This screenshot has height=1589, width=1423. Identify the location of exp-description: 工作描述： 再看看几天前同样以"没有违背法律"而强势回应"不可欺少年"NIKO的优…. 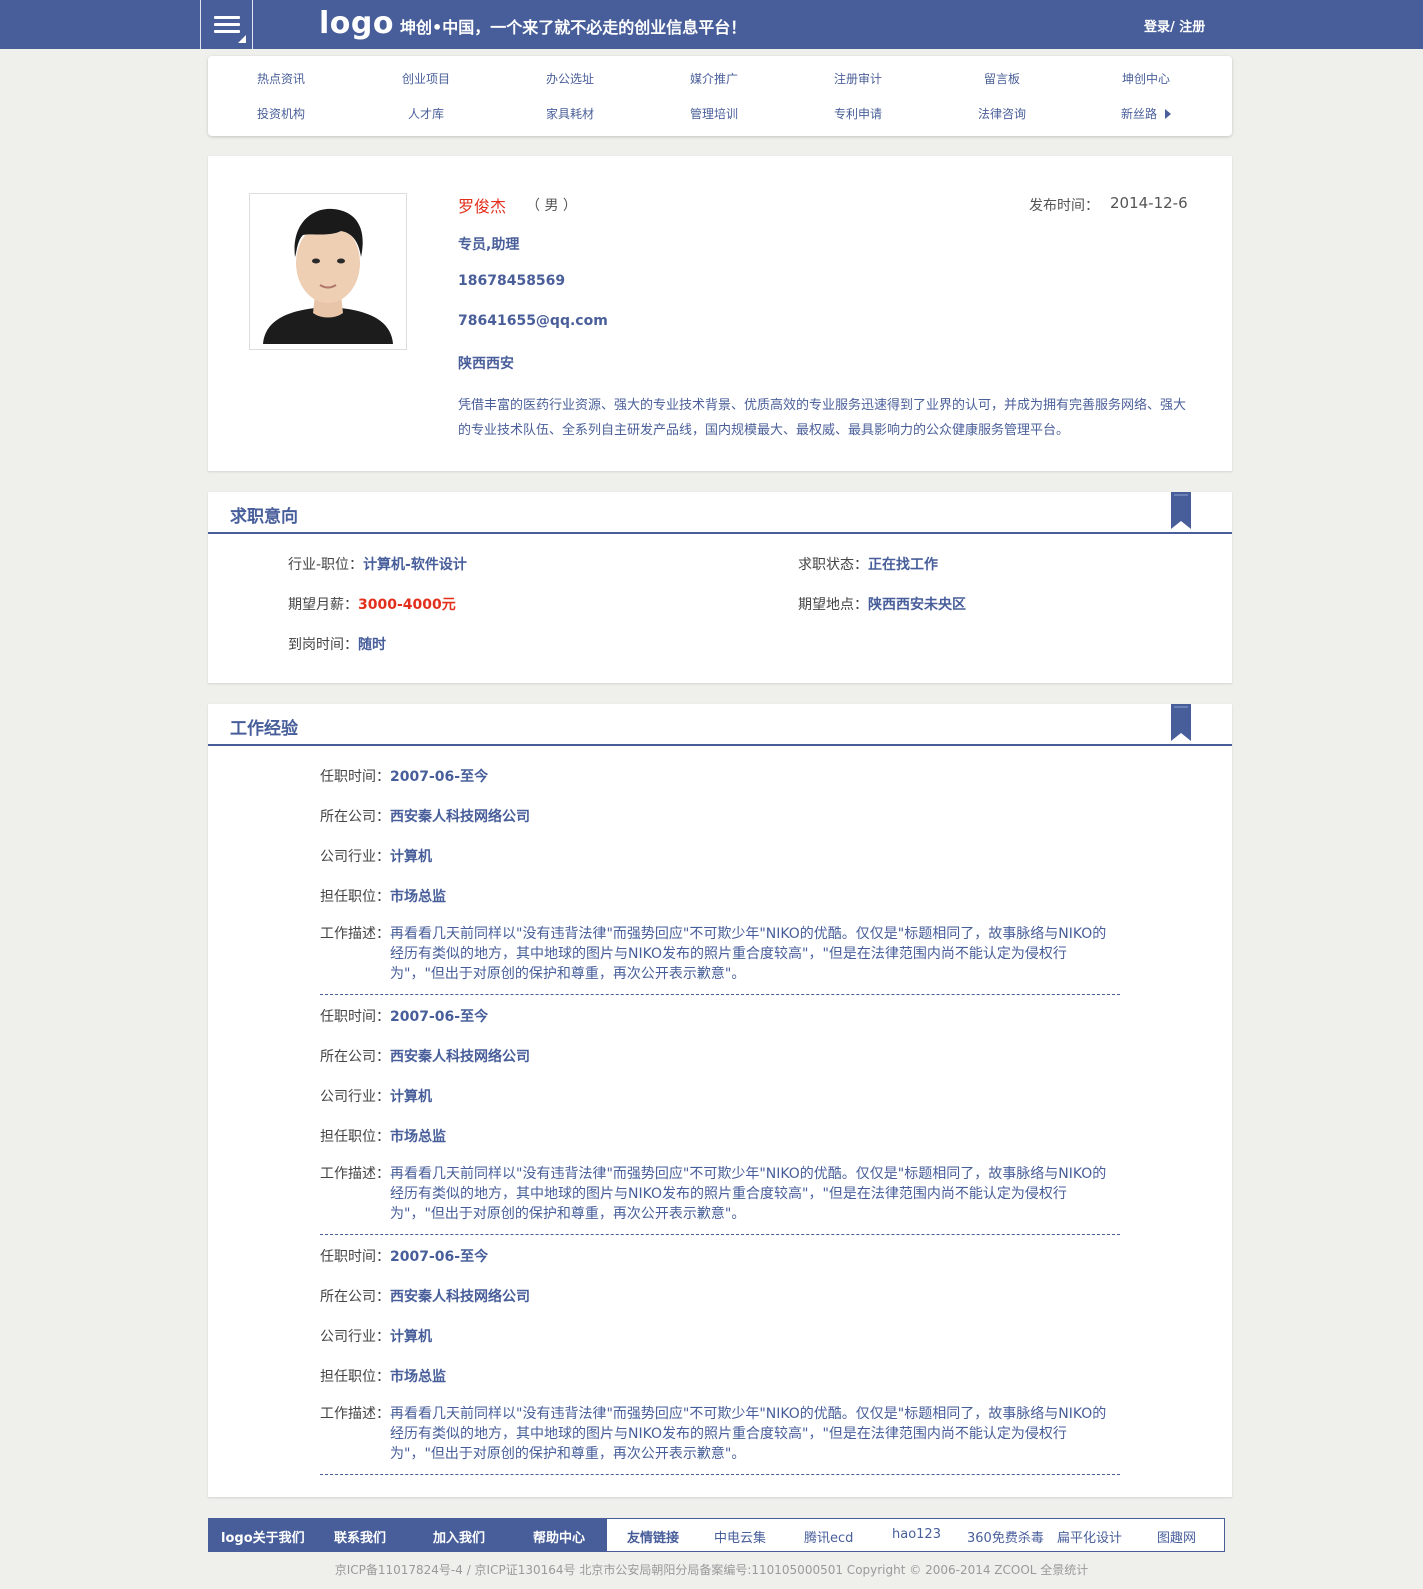
(720, 954).